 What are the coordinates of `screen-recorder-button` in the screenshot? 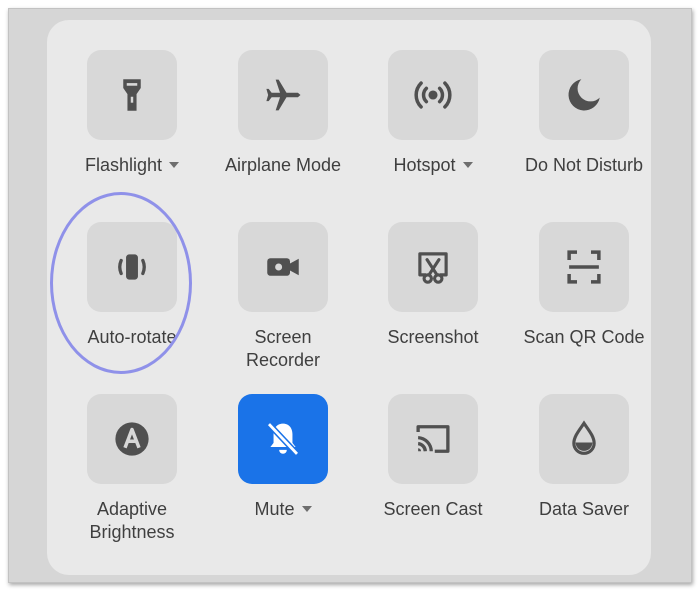 It's located at (283, 267).